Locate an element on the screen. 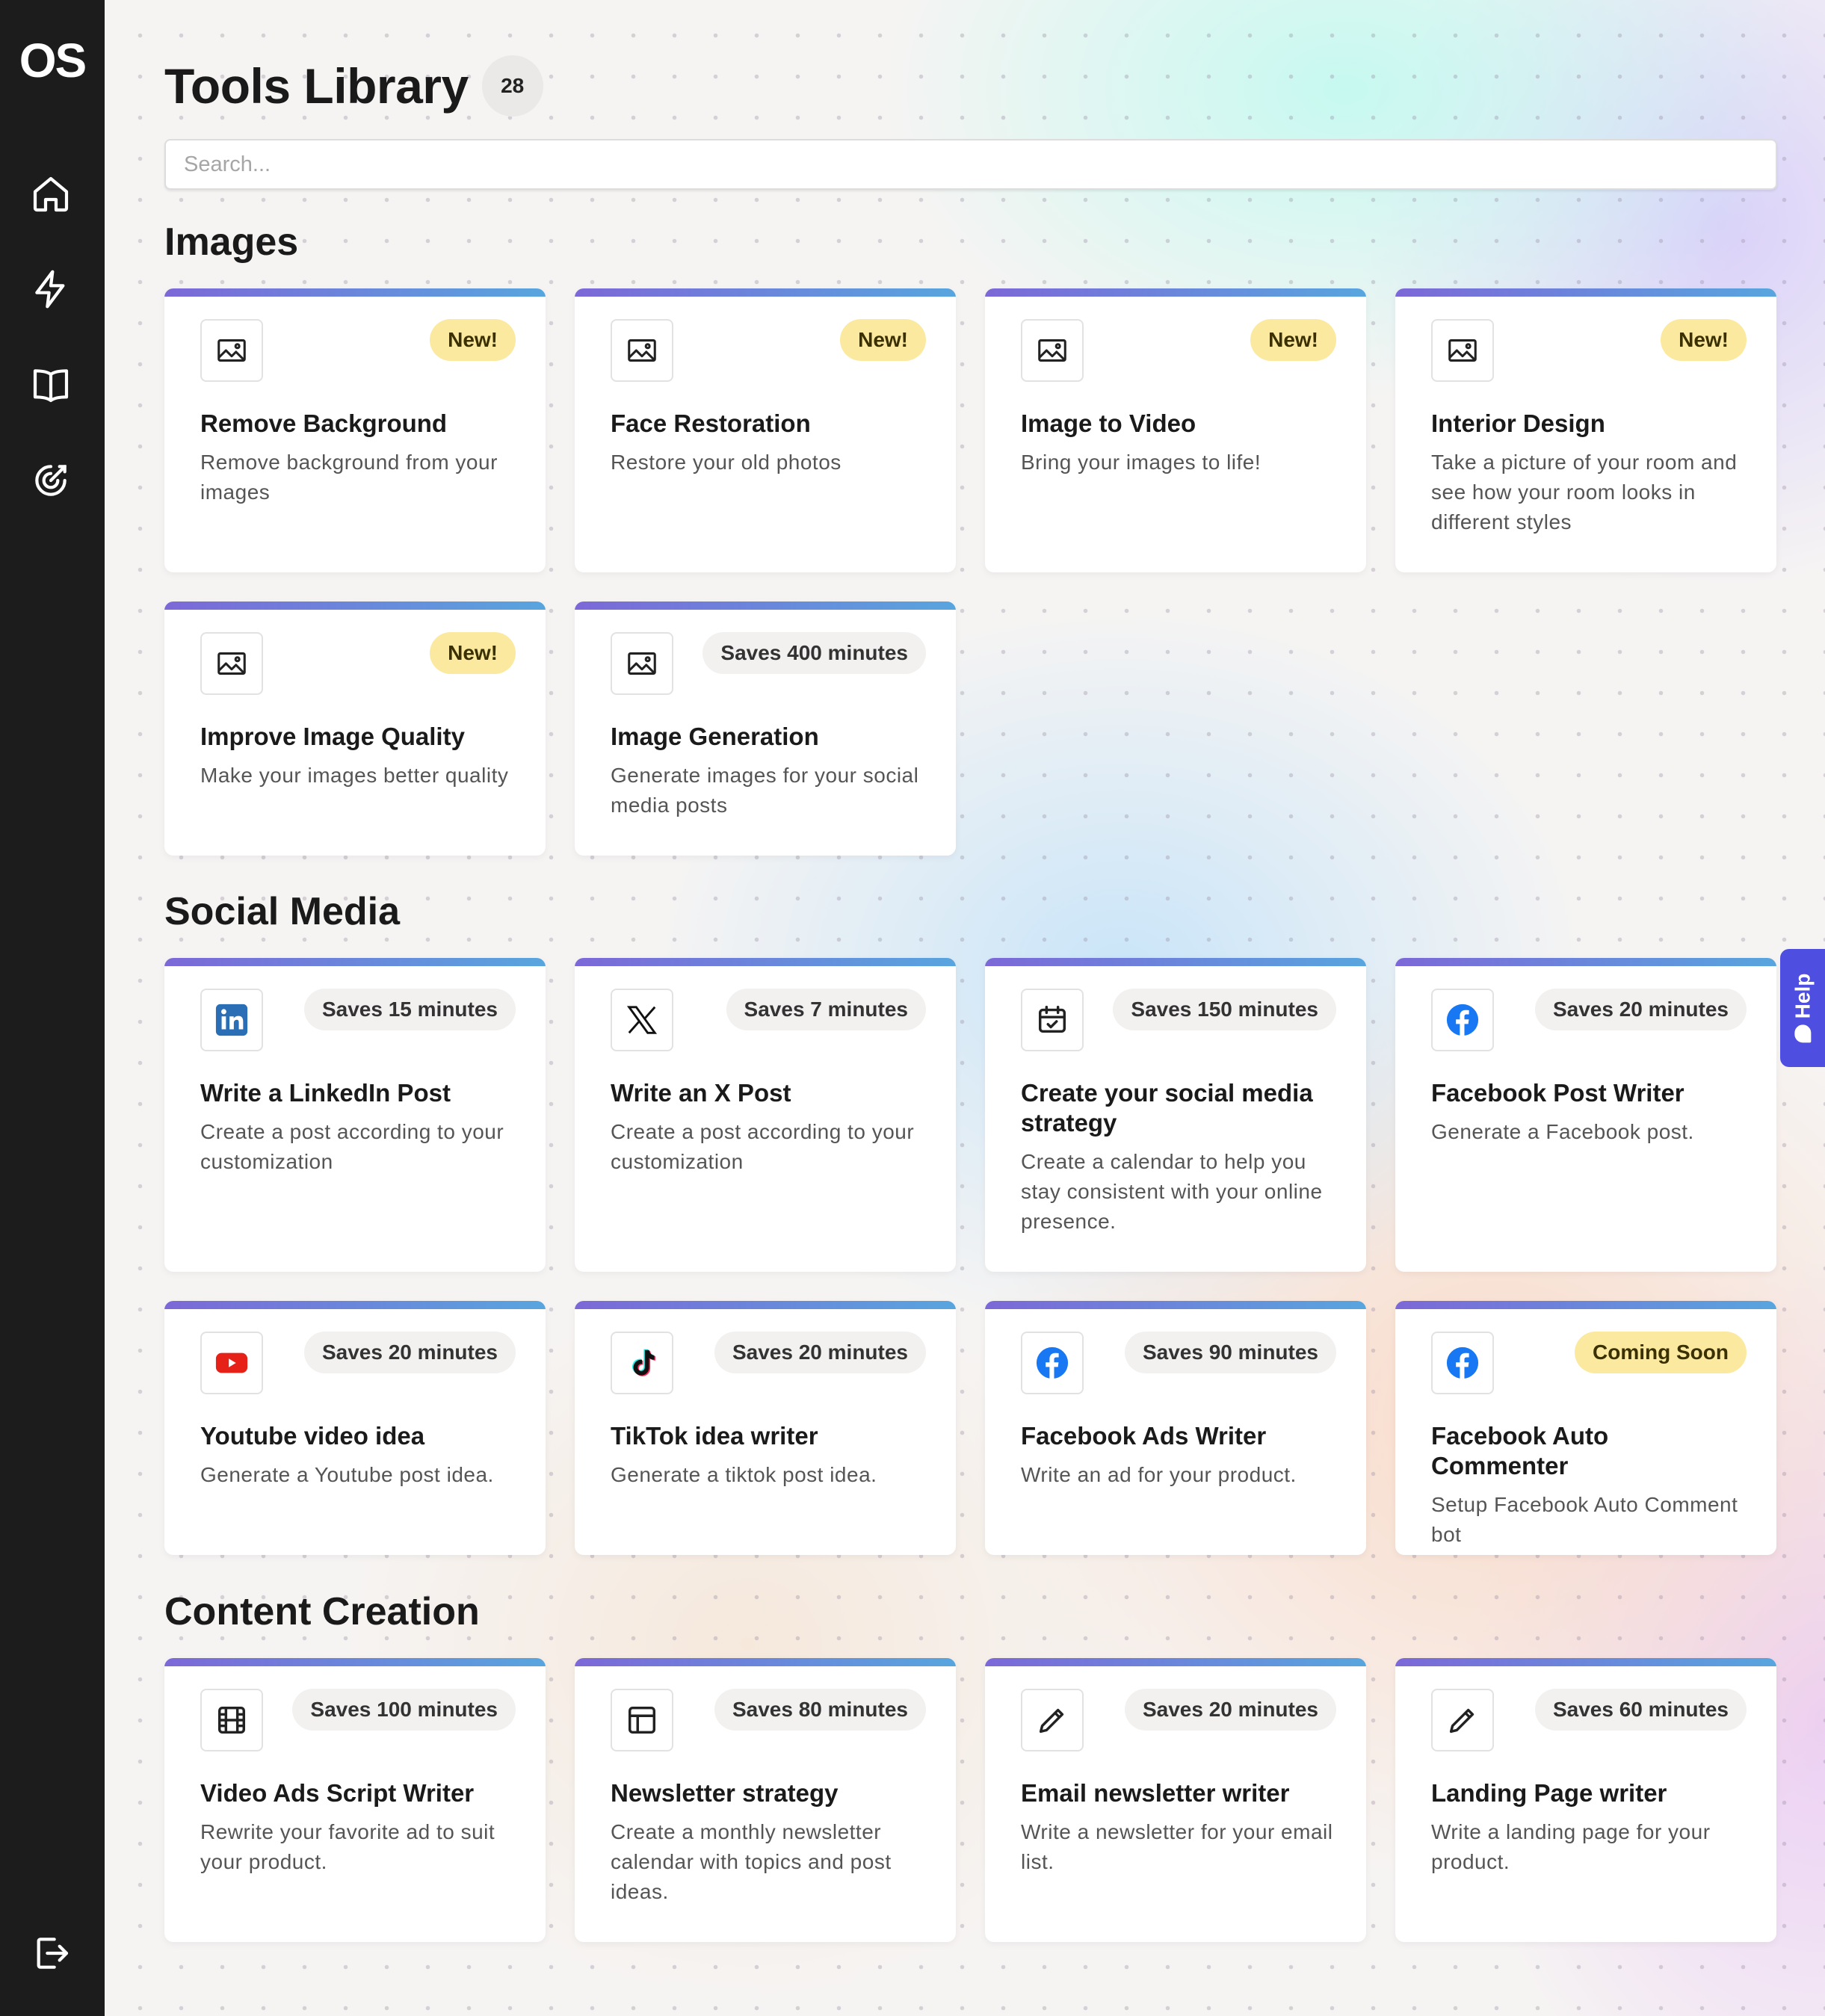  linkedin-icon is located at coordinates (231, 1020).